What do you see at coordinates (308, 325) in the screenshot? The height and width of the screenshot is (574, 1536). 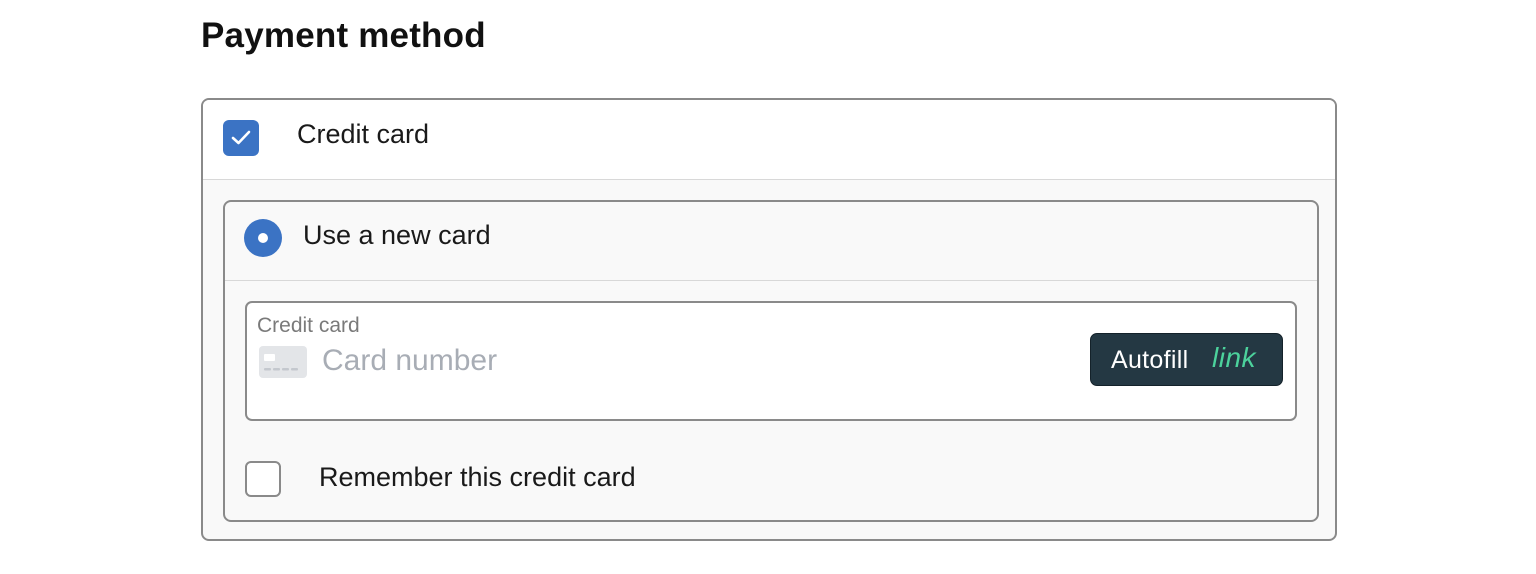 I see `card-field-label: Credit card` at bounding box center [308, 325].